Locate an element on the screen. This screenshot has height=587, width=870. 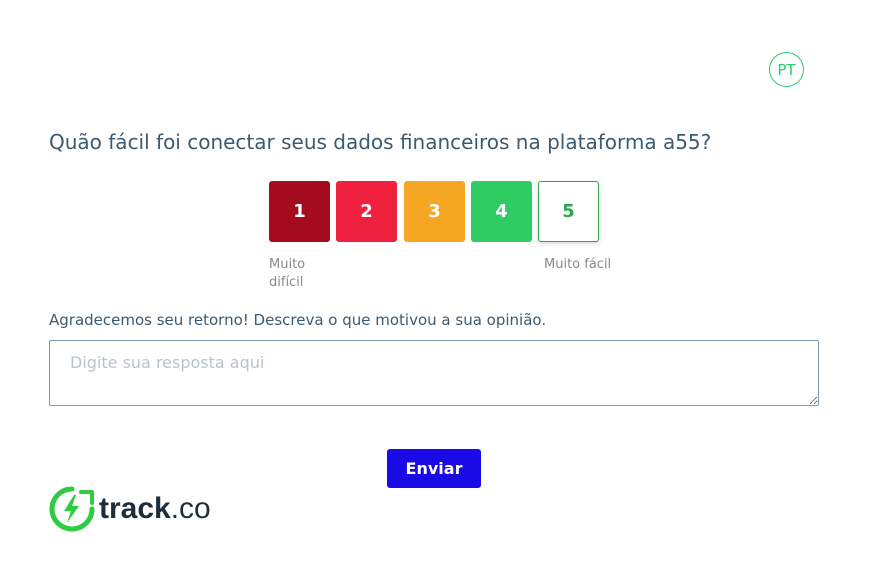
score-5-button: 5 is located at coordinates (568, 211).